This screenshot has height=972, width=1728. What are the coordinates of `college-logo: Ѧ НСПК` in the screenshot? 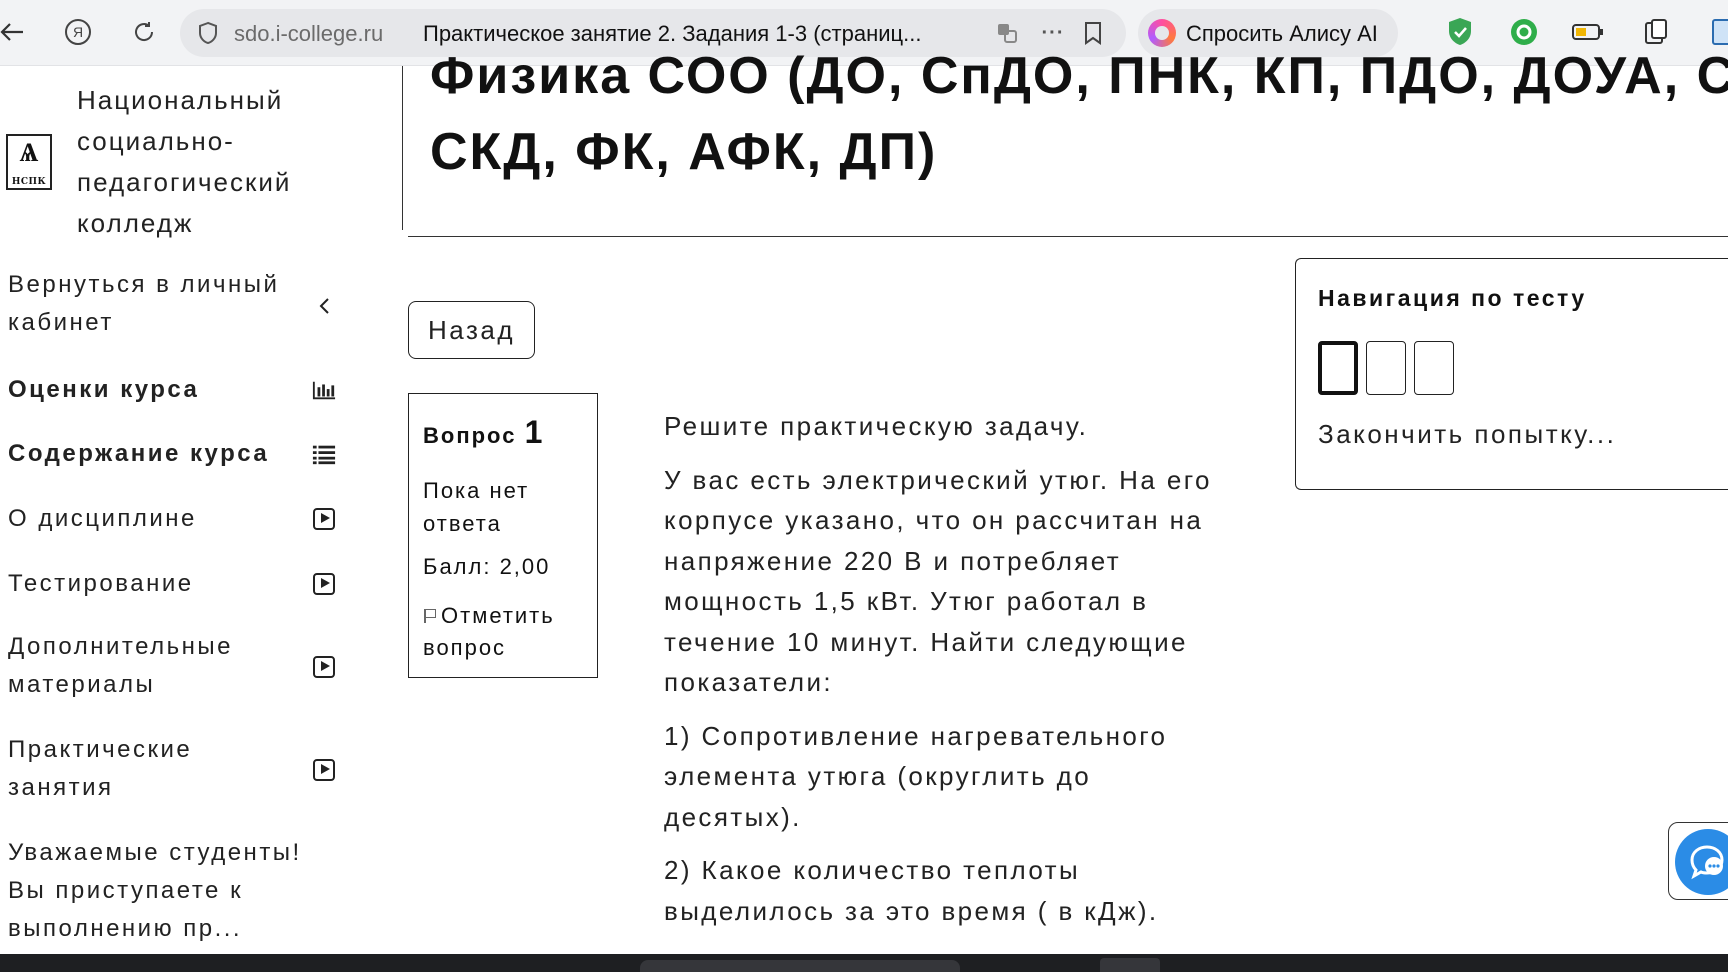 It's located at (29, 162).